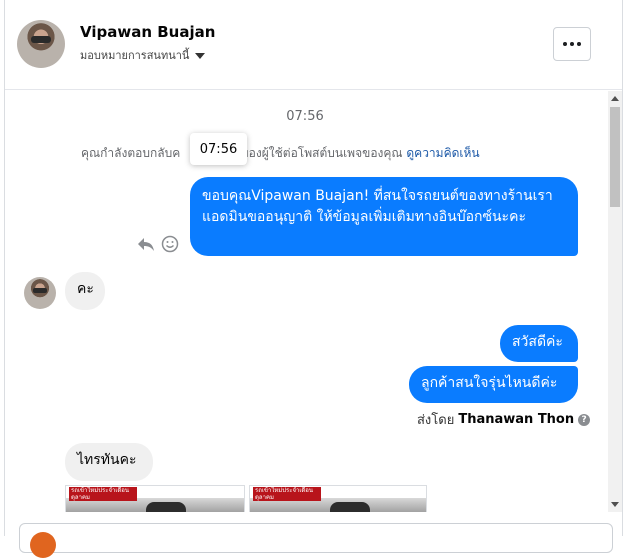 The image size is (626, 558). I want to click on more-horizontal-icon, so click(572, 44).